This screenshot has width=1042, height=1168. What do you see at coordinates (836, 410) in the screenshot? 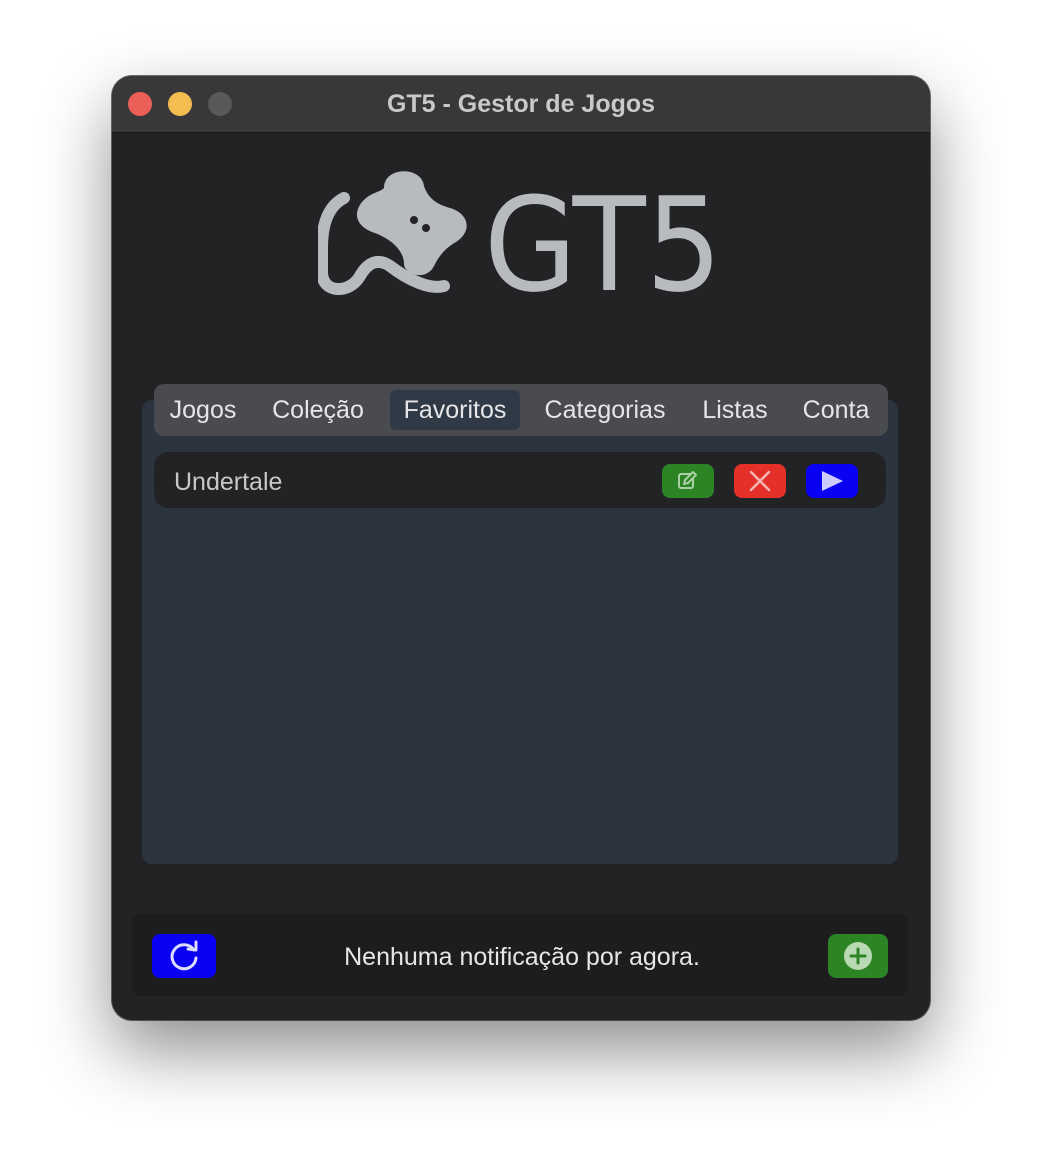
I see `tab-conta: Conta` at bounding box center [836, 410].